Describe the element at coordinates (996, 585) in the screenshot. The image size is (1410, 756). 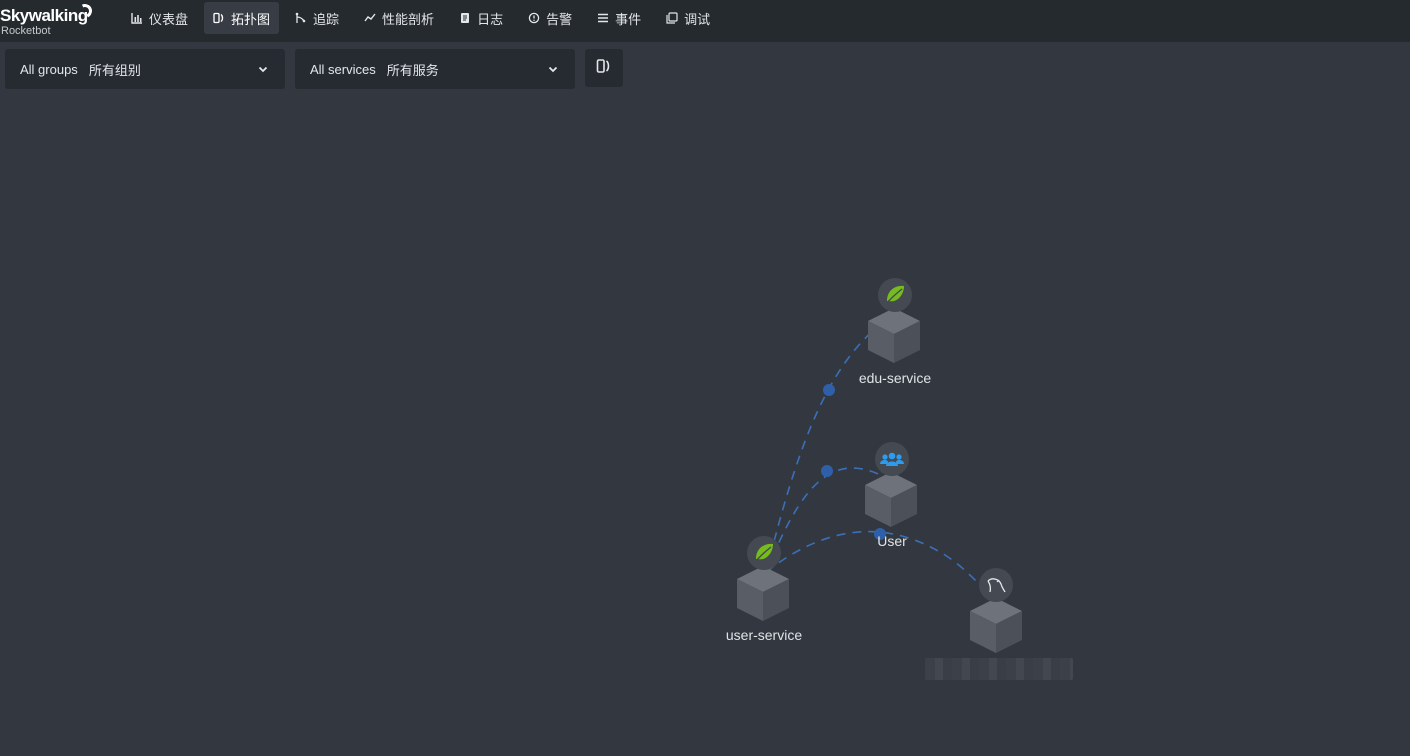
I see `mysql-icon` at that location.